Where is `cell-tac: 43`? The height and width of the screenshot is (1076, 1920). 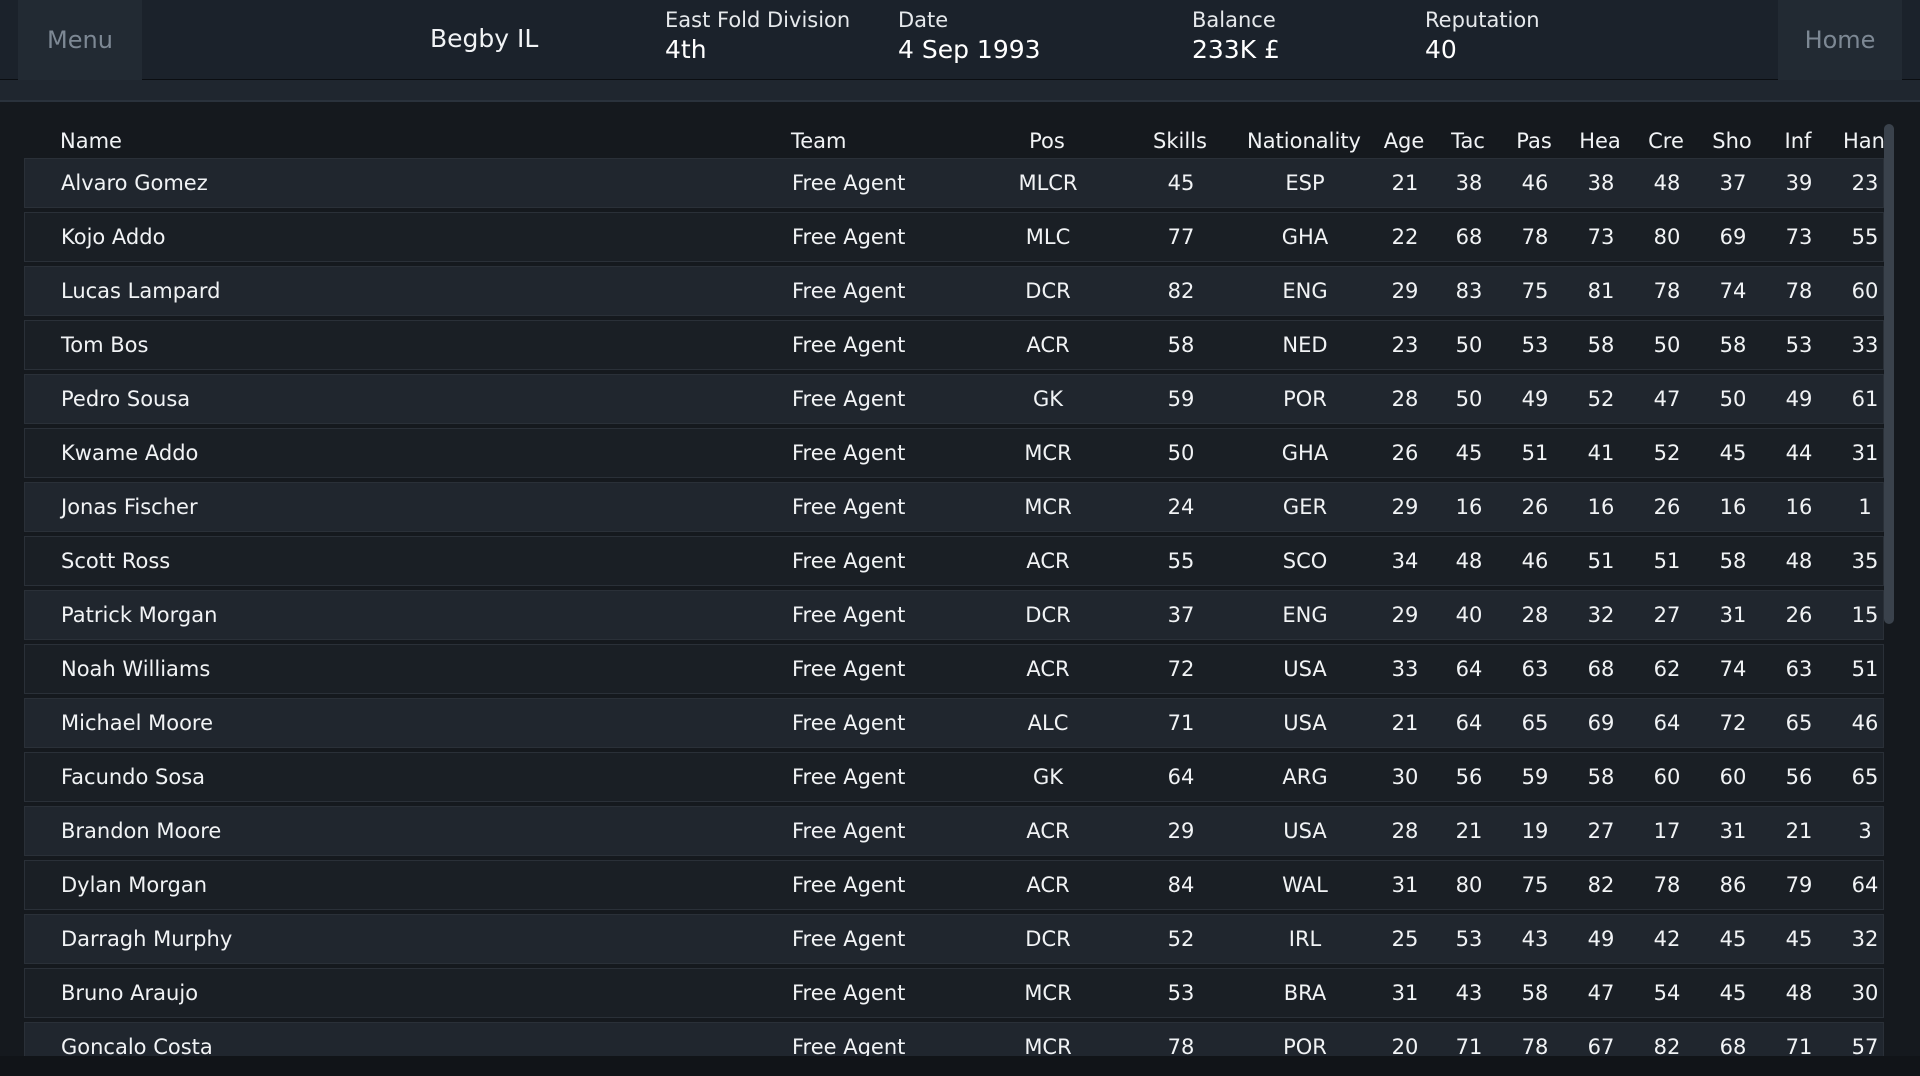
cell-tac: 43 is located at coordinates (1469, 993).